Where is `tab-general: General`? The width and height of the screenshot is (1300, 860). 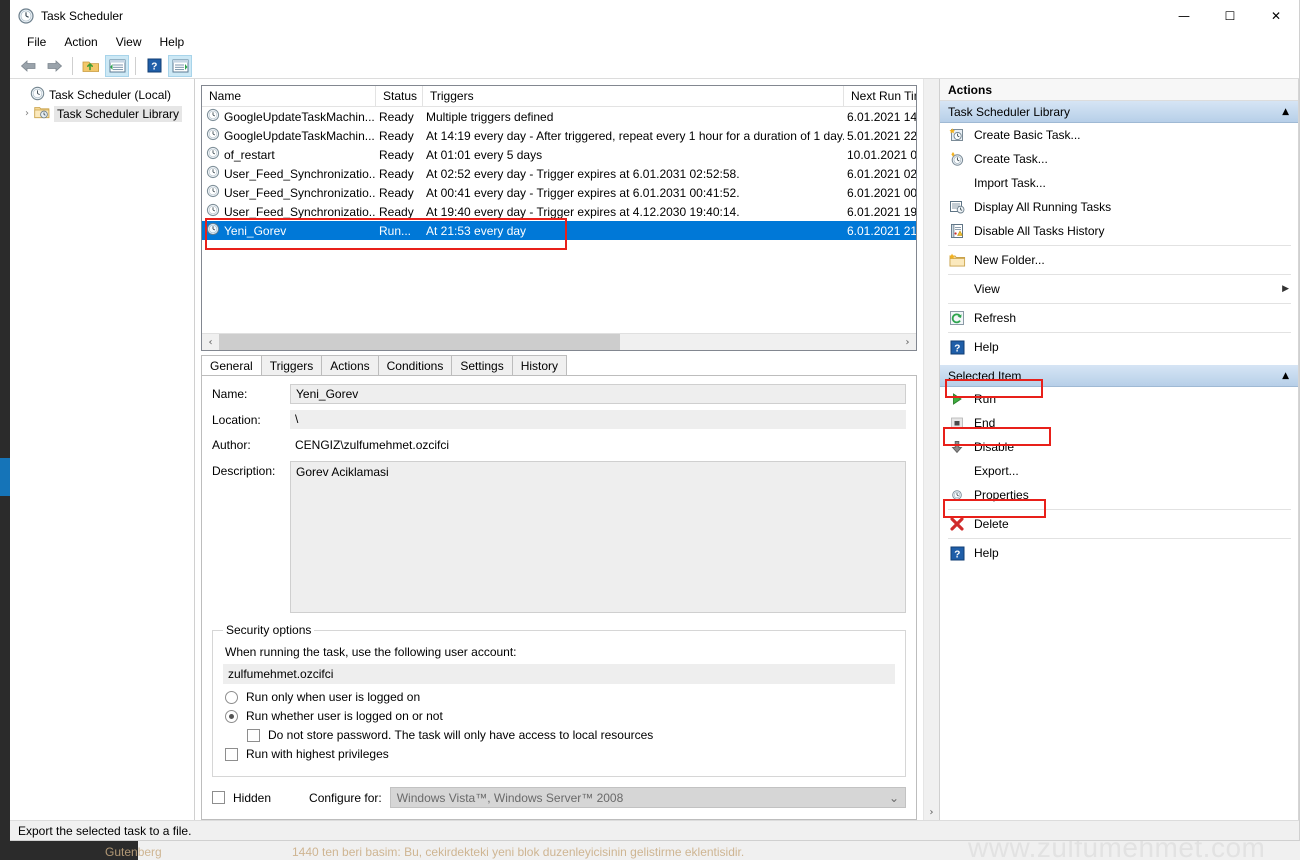
tab-general: General is located at coordinates (231, 365).